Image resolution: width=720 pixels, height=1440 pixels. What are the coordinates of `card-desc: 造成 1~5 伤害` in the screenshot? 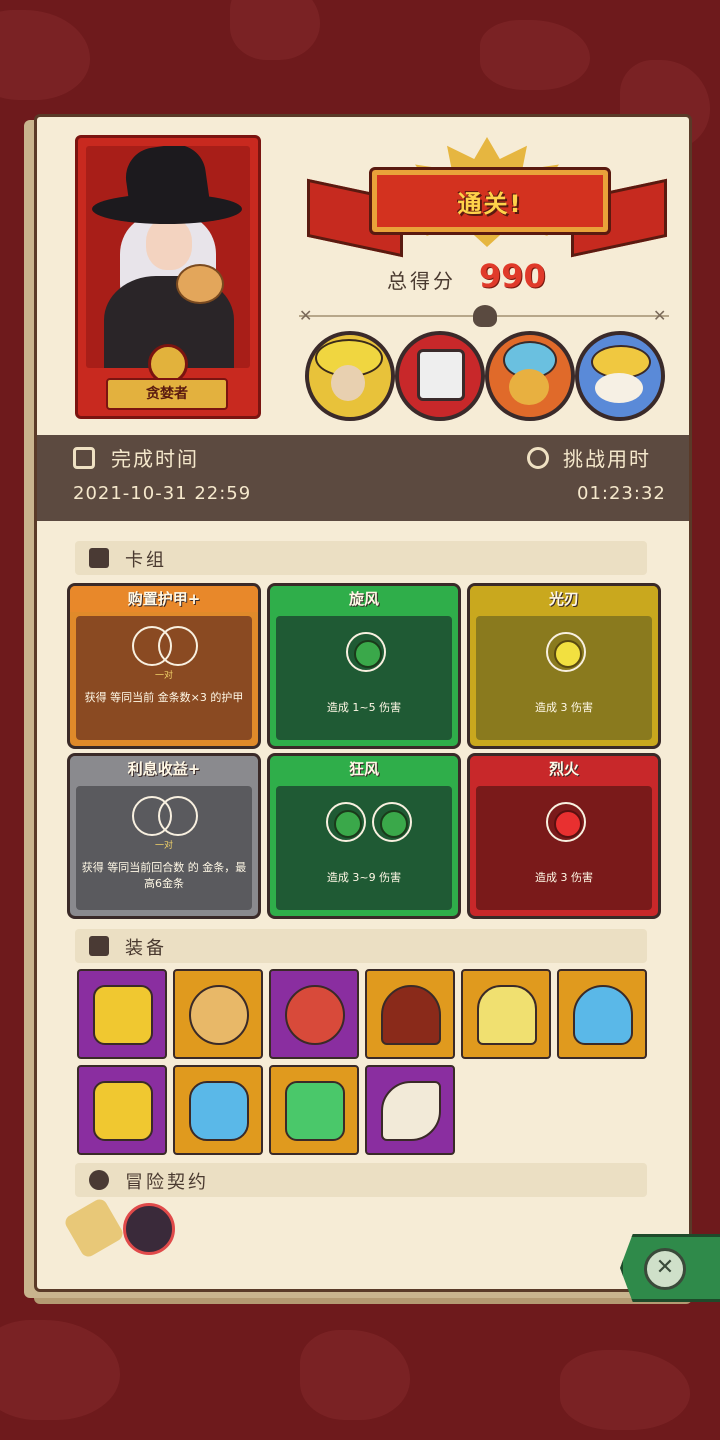 It's located at (364, 707).